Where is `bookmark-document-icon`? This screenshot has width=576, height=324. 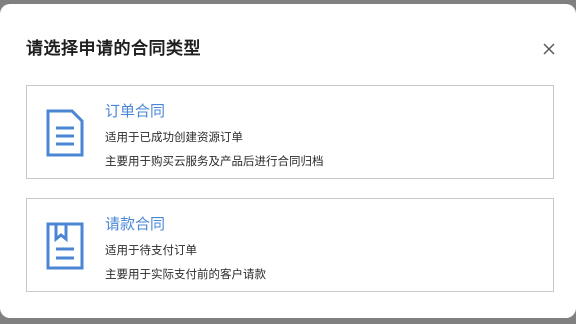
bookmark-document-icon is located at coordinates (65, 246).